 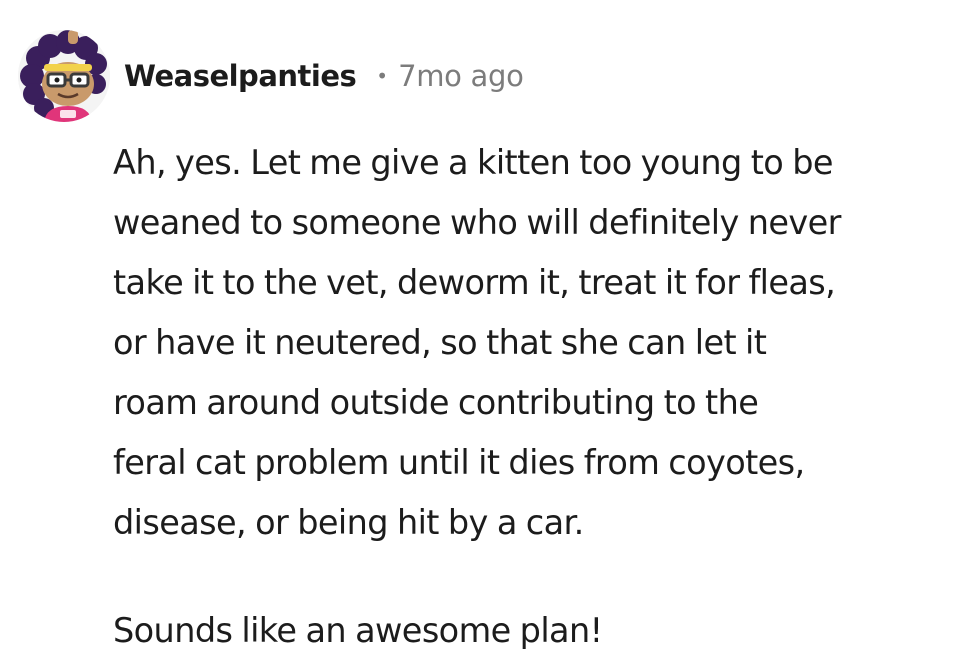 I want to click on author-username: Weaselpanties, so click(x=240, y=76).